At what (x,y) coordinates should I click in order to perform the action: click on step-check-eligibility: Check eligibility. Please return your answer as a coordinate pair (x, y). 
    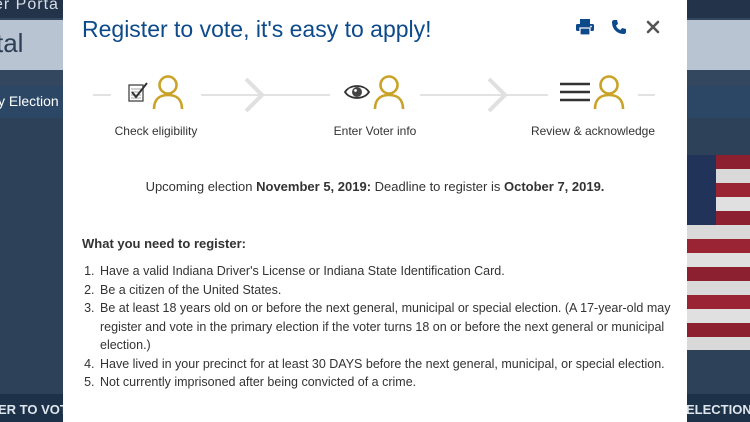
    Looking at the image, I should click on (156, 104).